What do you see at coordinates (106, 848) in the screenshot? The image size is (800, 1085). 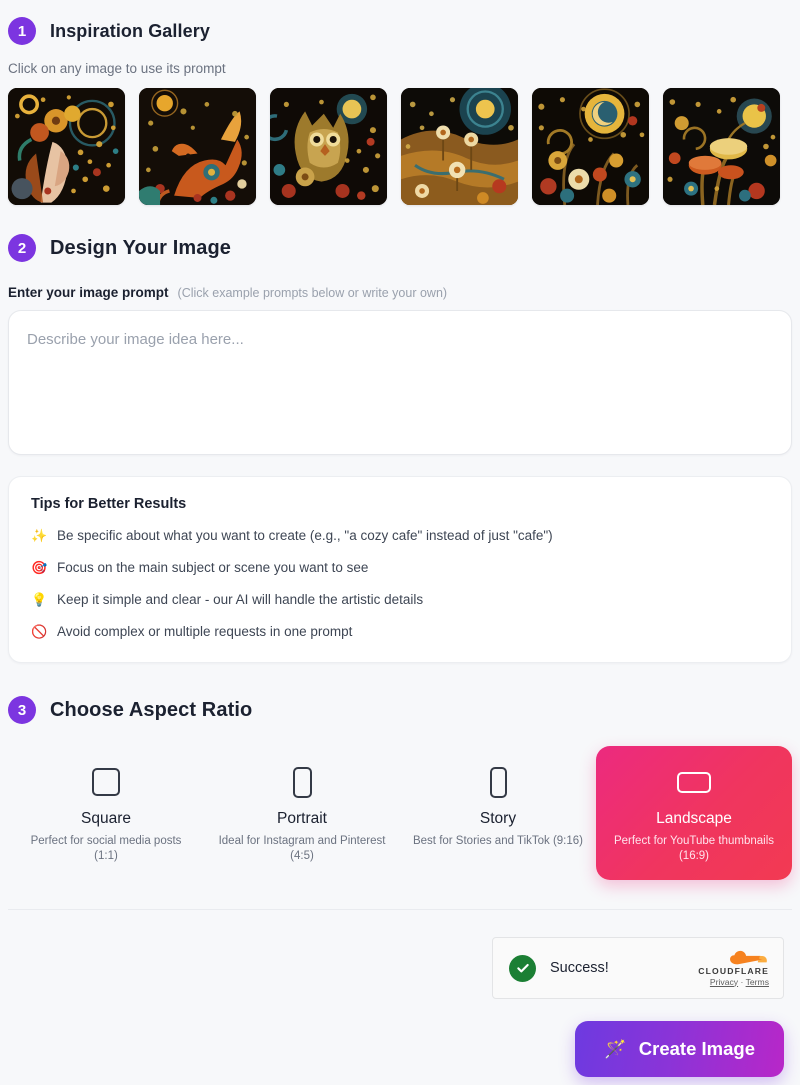 I see `ratio-desc: Perfect for social media posts (1:1)` at bounding box center [106, 848].